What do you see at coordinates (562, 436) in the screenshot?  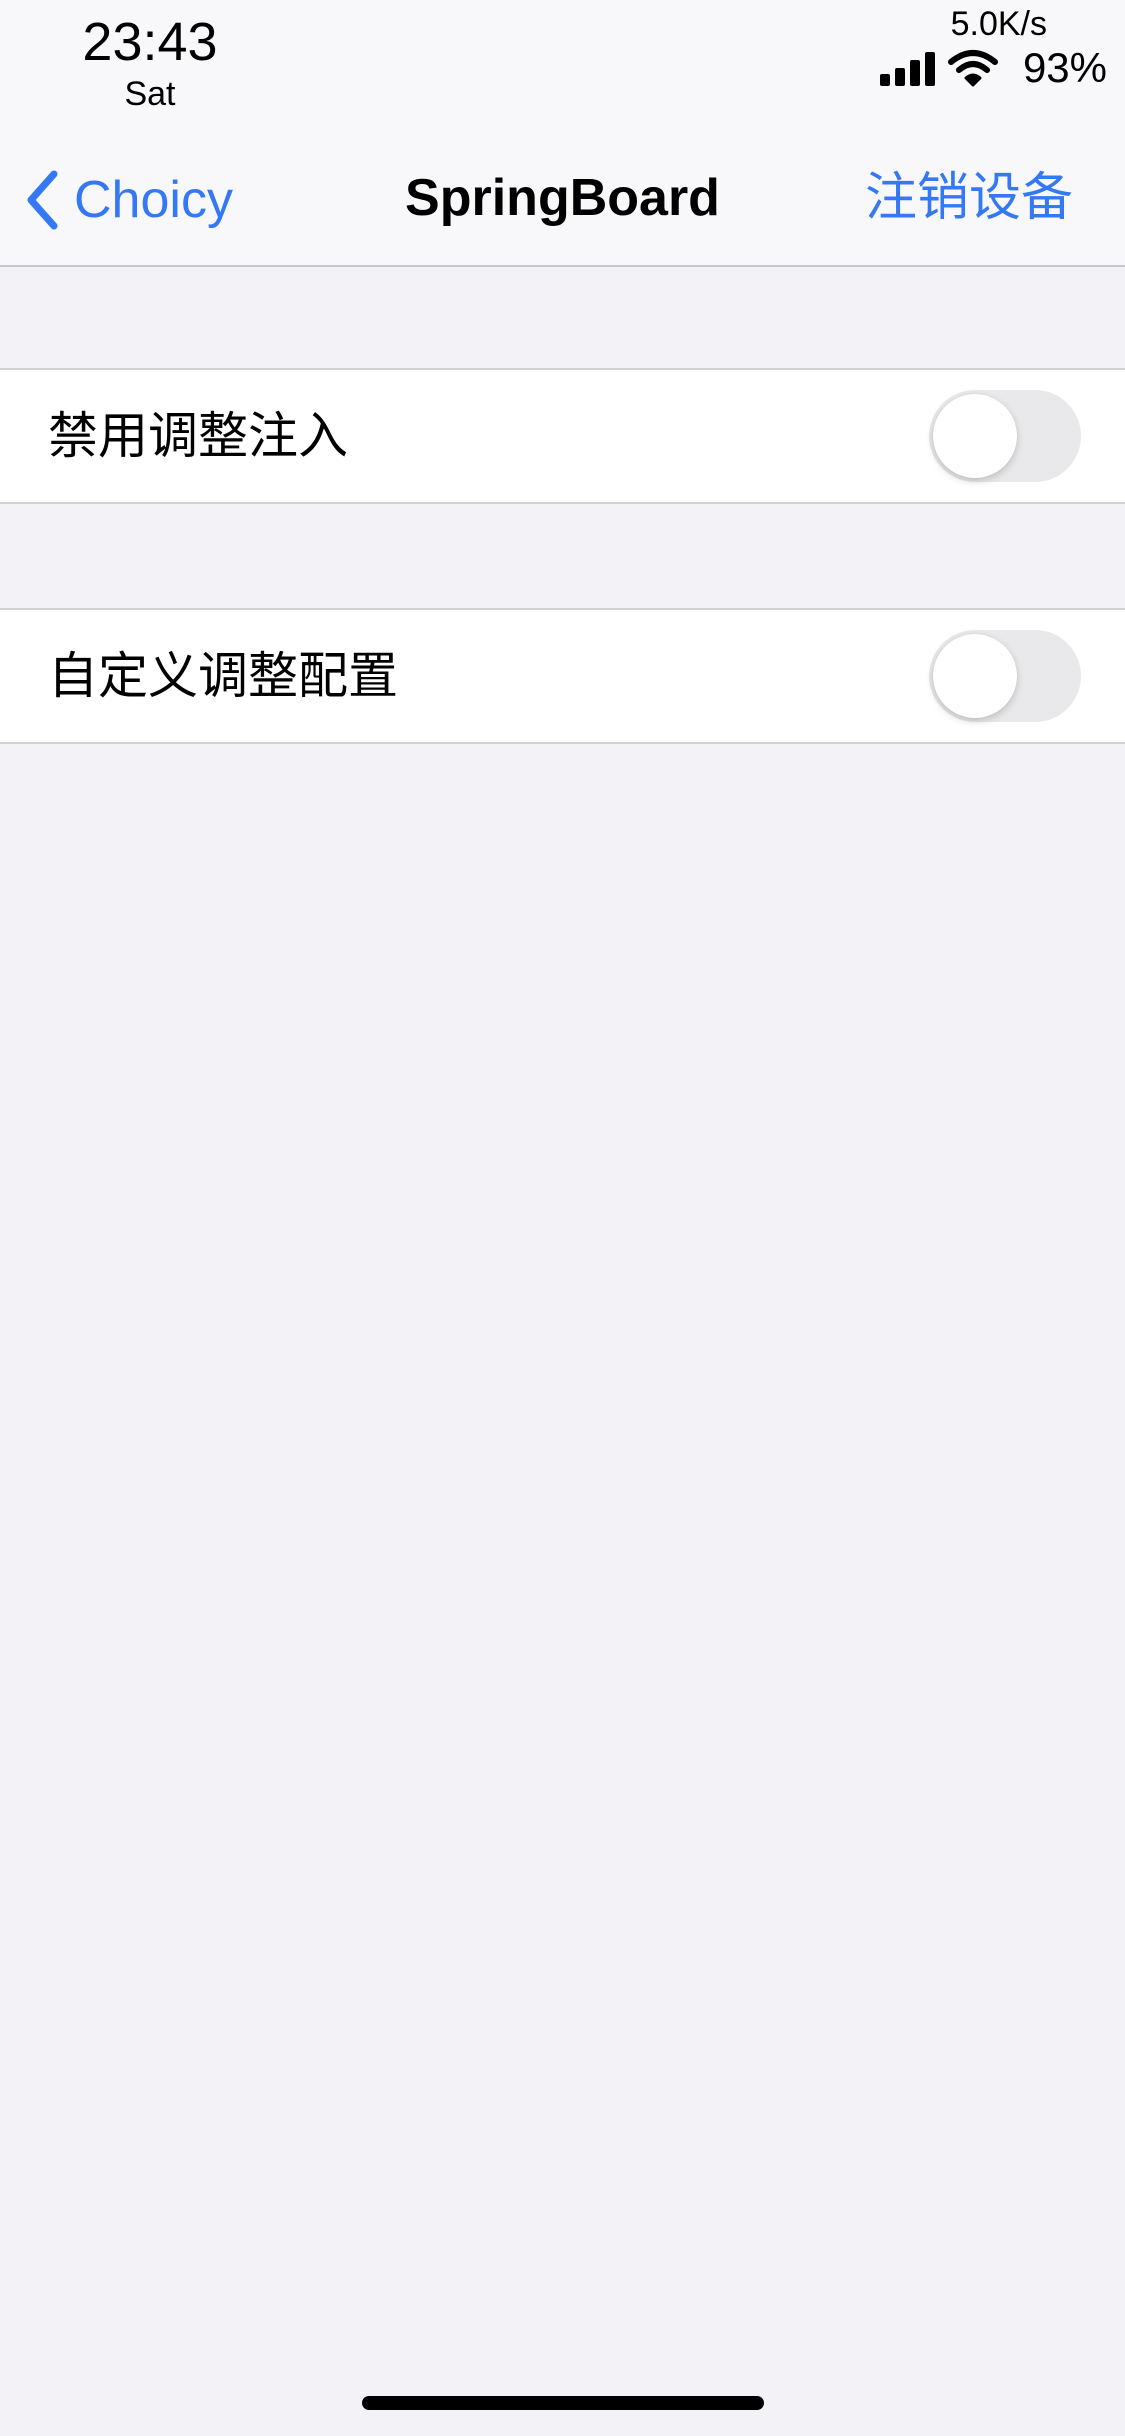 I see `setting-row-disable-tweak-injection: 禁用调整注入` at bounding box center [562, 436].